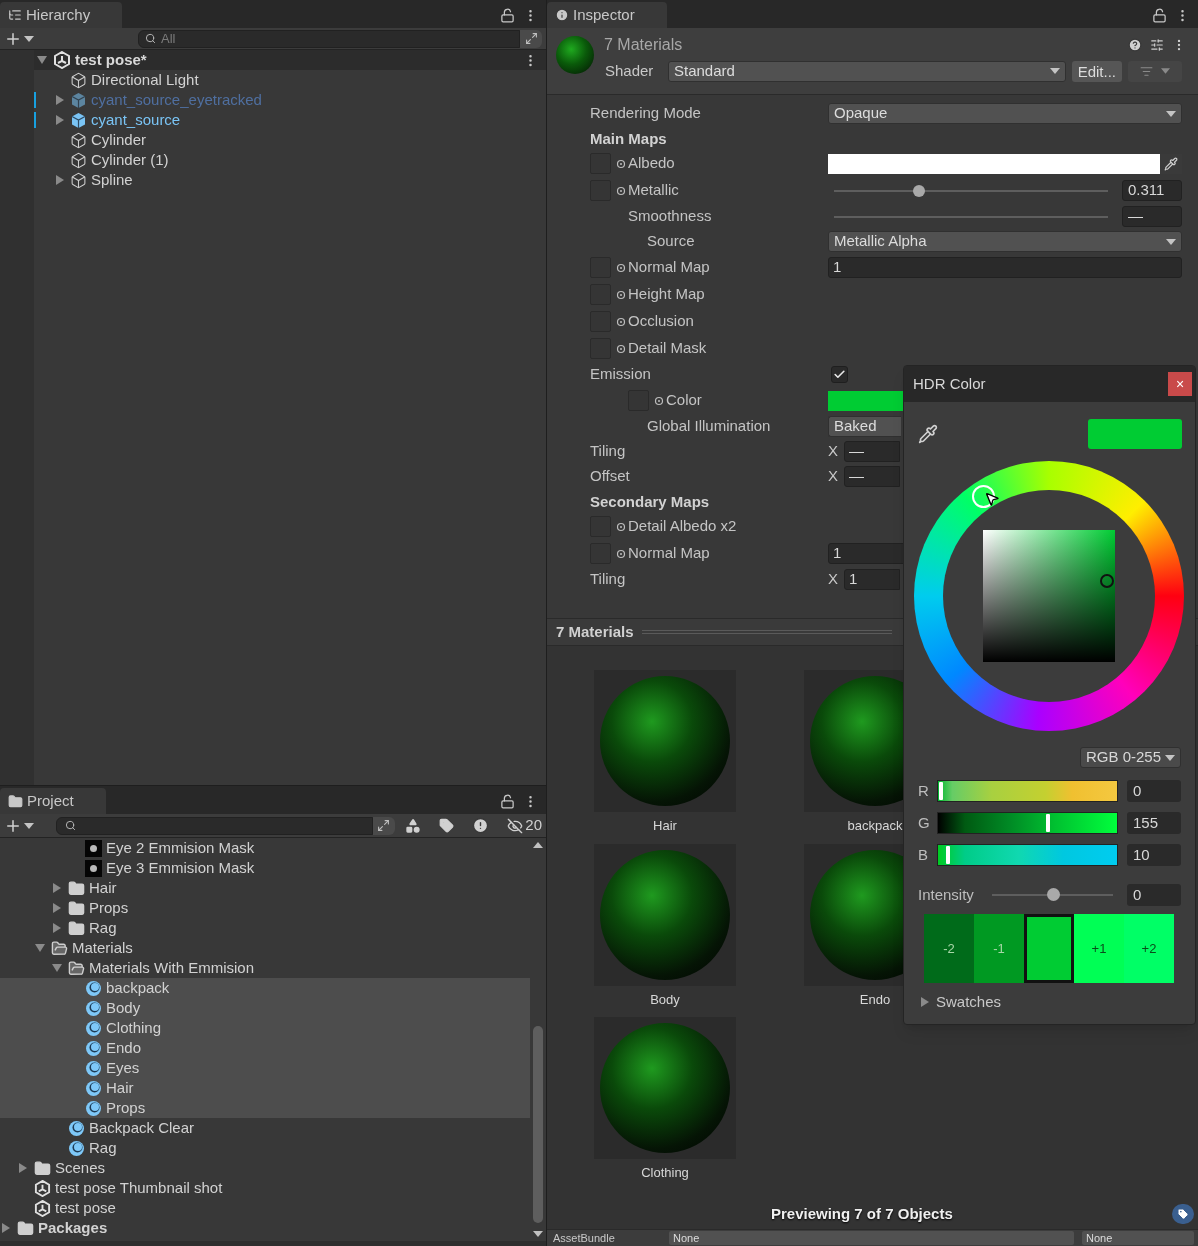 Image resolution: width=1198 pixels, height=1246 pixels. Describe the element at coordinates (709, 426) in the screenshot. I see `property-label: Global Illumination` at that location.